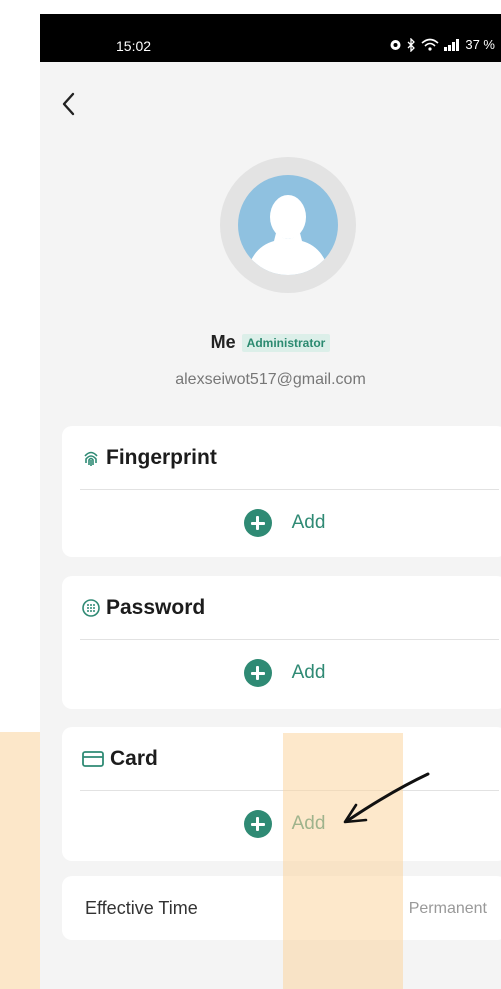 The image size is (501, 989). I want to click on card-icon, so click(93, 759).